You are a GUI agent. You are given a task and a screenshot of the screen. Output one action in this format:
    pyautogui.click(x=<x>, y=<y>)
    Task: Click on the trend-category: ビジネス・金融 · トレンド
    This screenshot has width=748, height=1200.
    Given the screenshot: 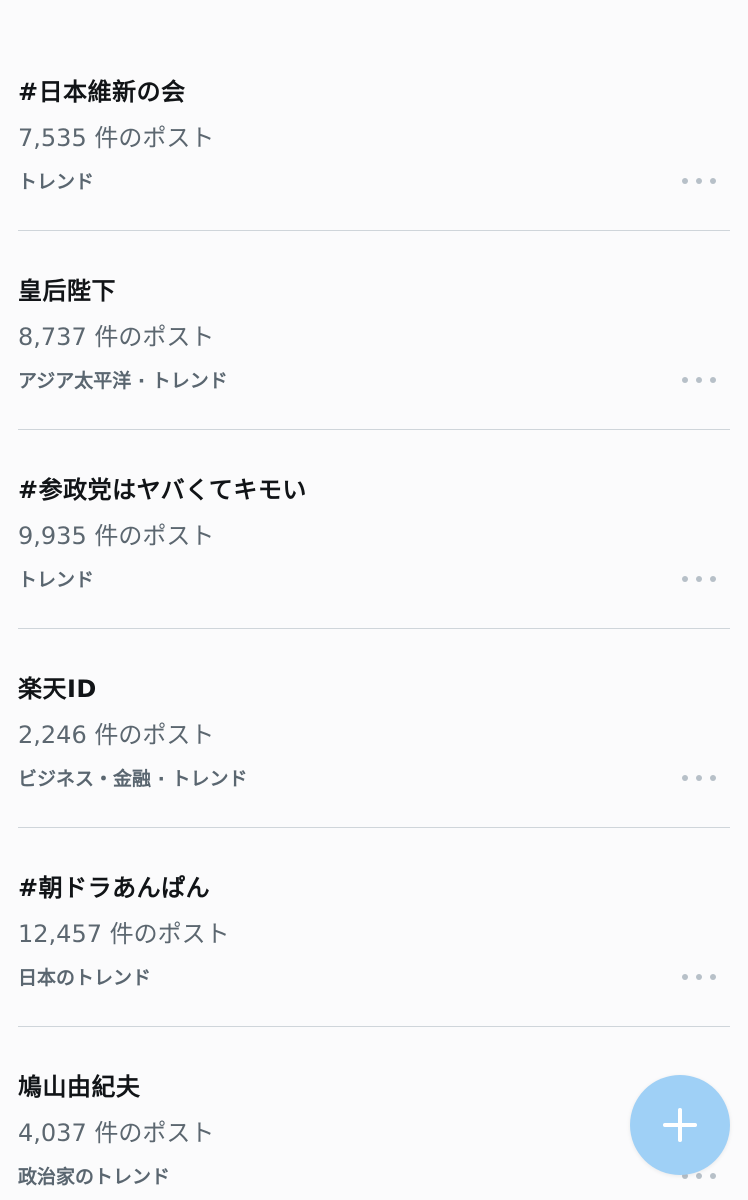 What is the action you would take?
    pyautogui.click(x=133, y=779)
    